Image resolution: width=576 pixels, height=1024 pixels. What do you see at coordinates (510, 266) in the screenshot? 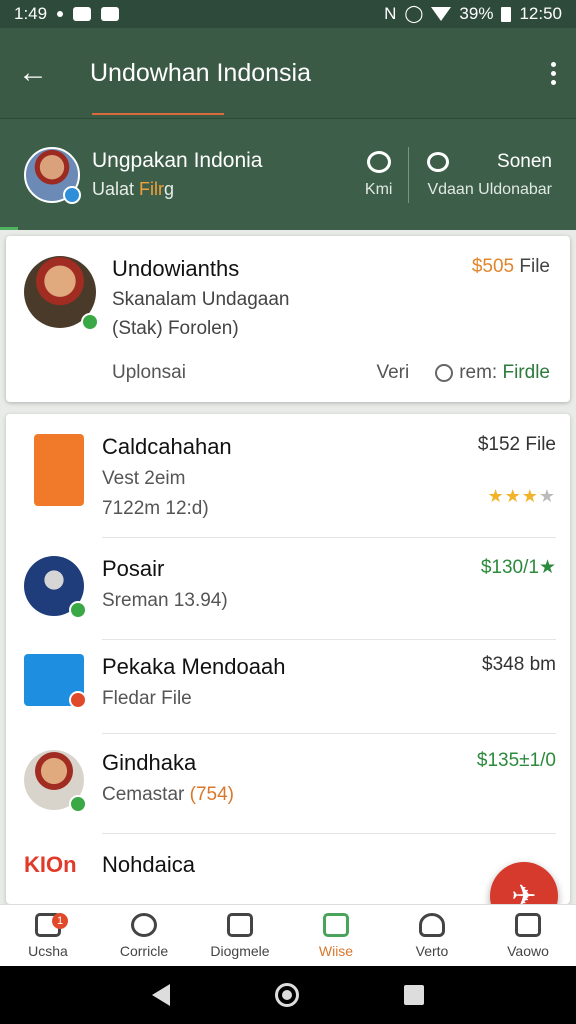
I see `featured-price: $505 File` at bounding box center [510, 266].